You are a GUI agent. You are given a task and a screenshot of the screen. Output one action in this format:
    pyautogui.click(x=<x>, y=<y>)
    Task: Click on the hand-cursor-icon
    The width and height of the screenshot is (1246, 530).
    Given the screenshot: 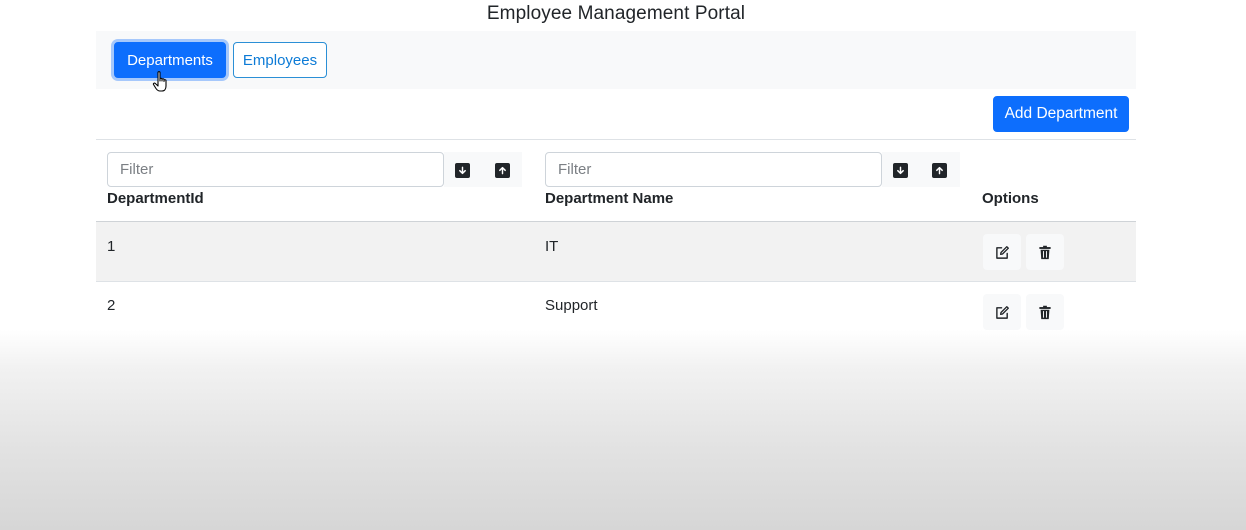 What is the action you would take?
    pyautogui.click(x=159, y=81)
    